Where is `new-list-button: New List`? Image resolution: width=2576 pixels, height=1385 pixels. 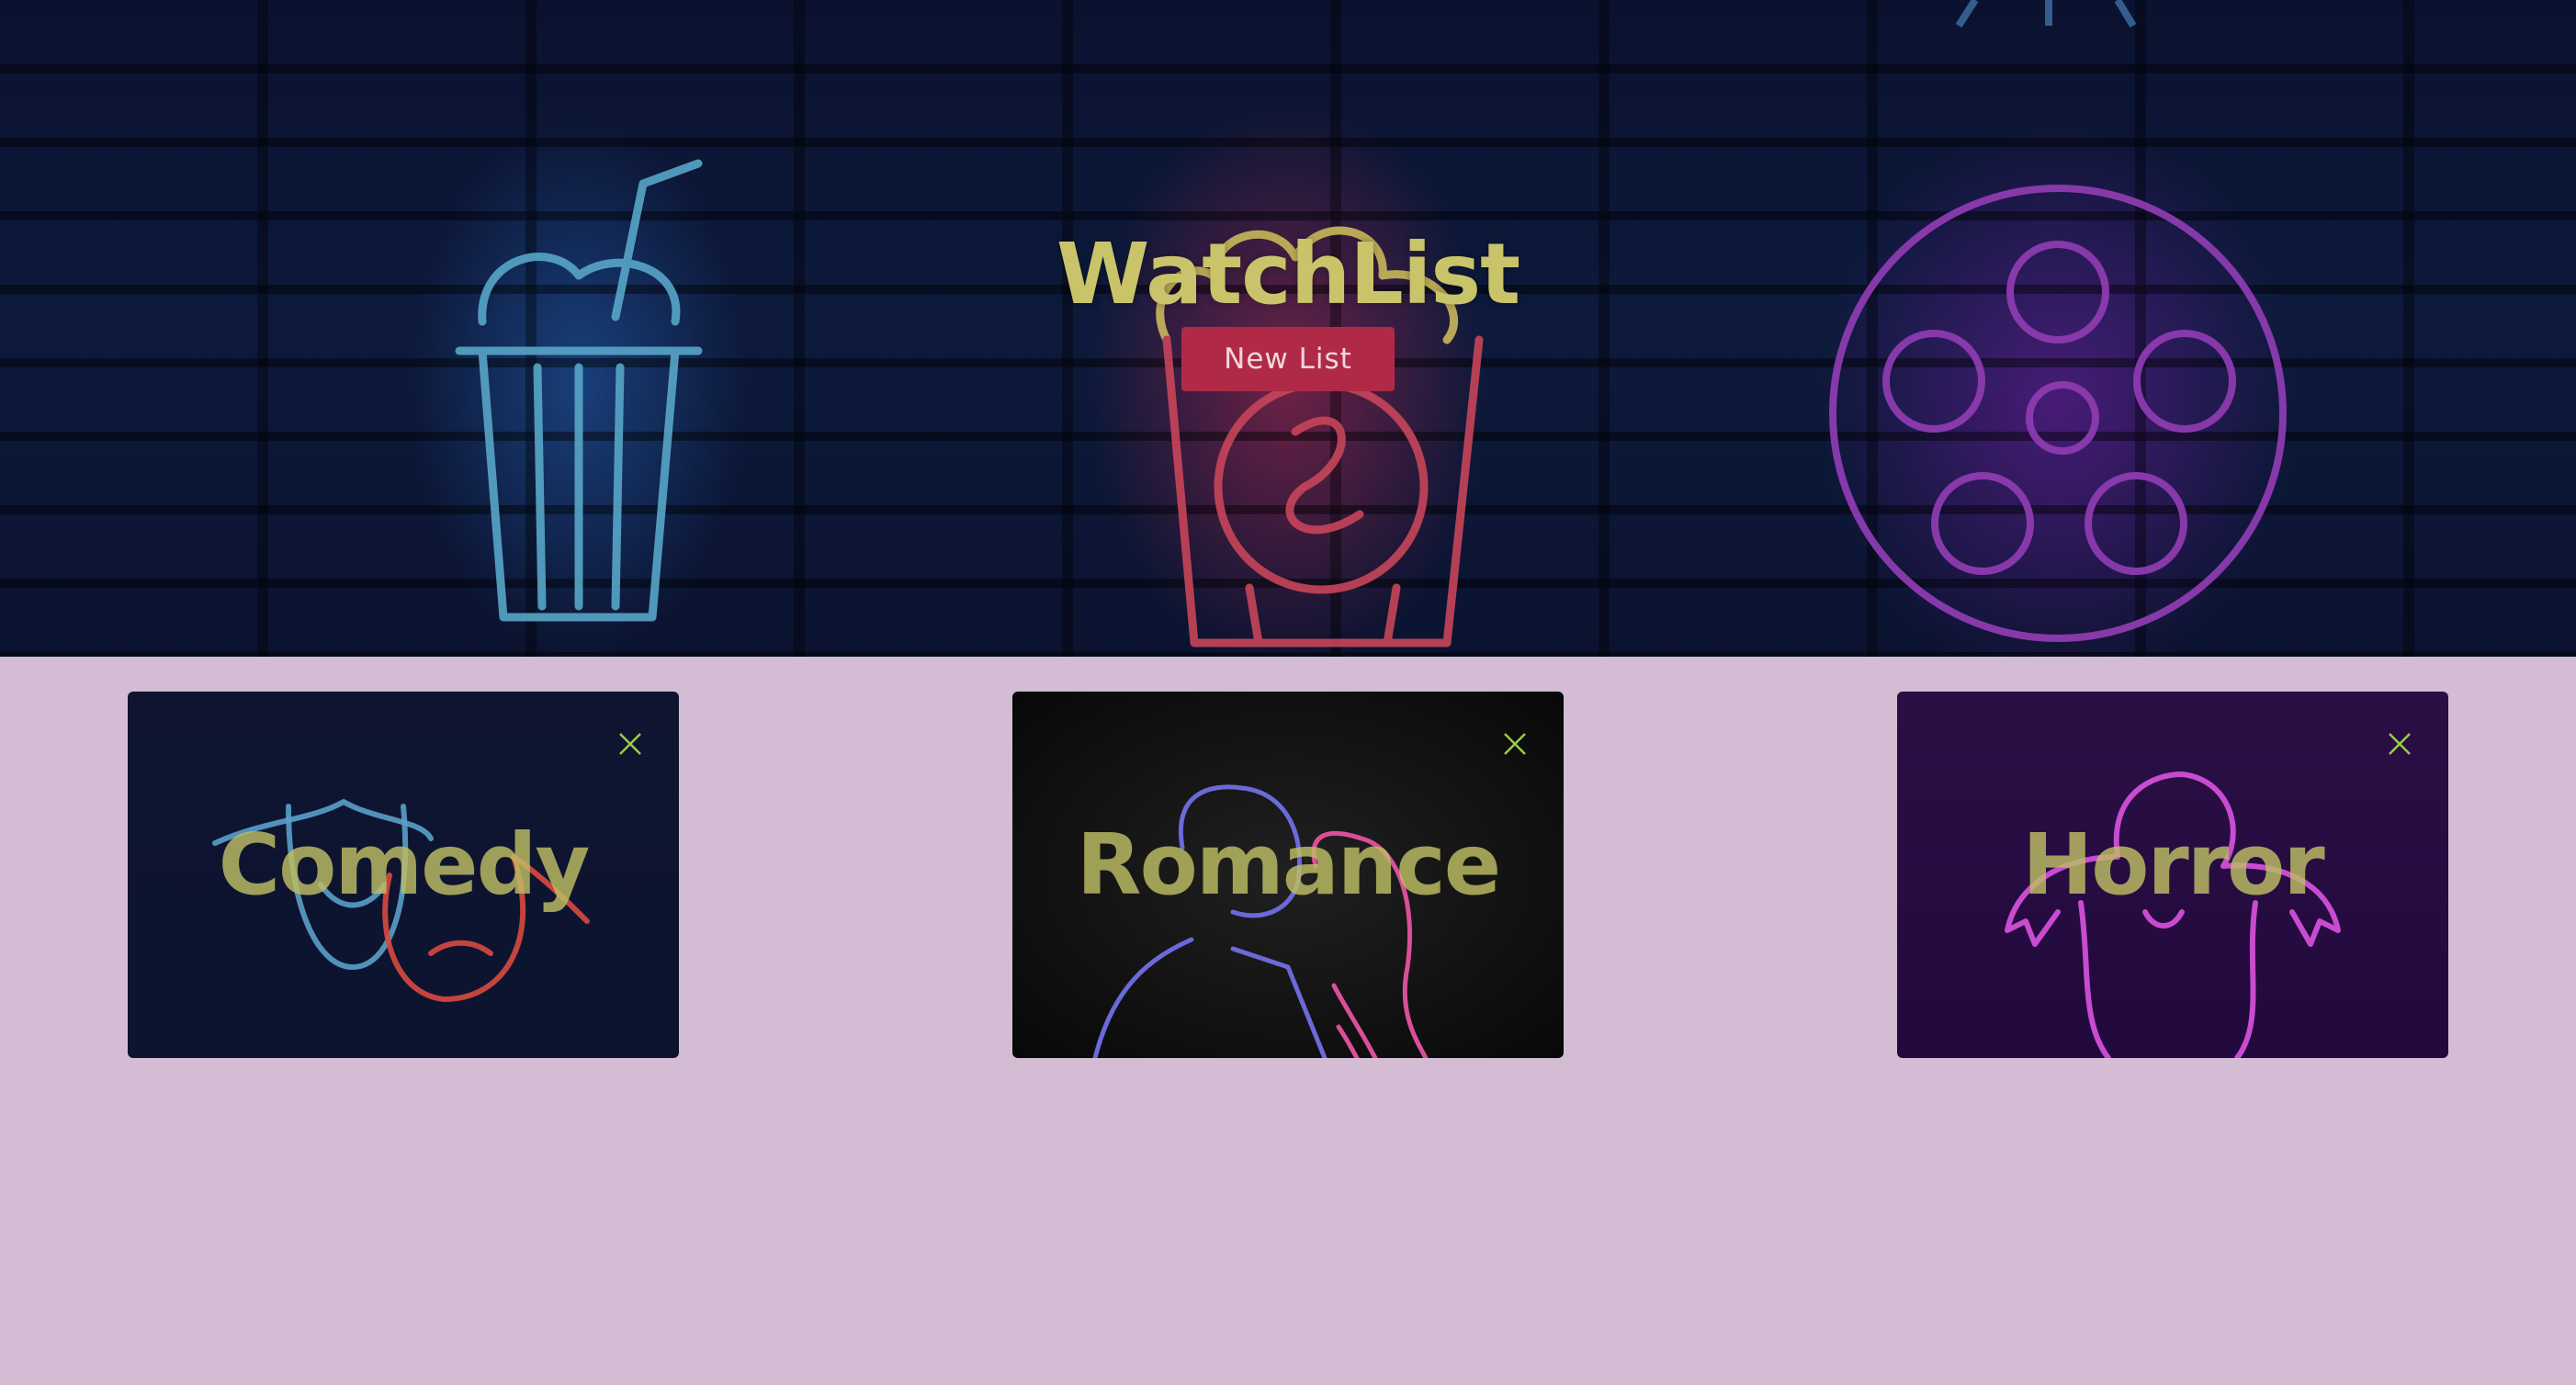
new-list-button: New List is located at coordinates (1288, 359).